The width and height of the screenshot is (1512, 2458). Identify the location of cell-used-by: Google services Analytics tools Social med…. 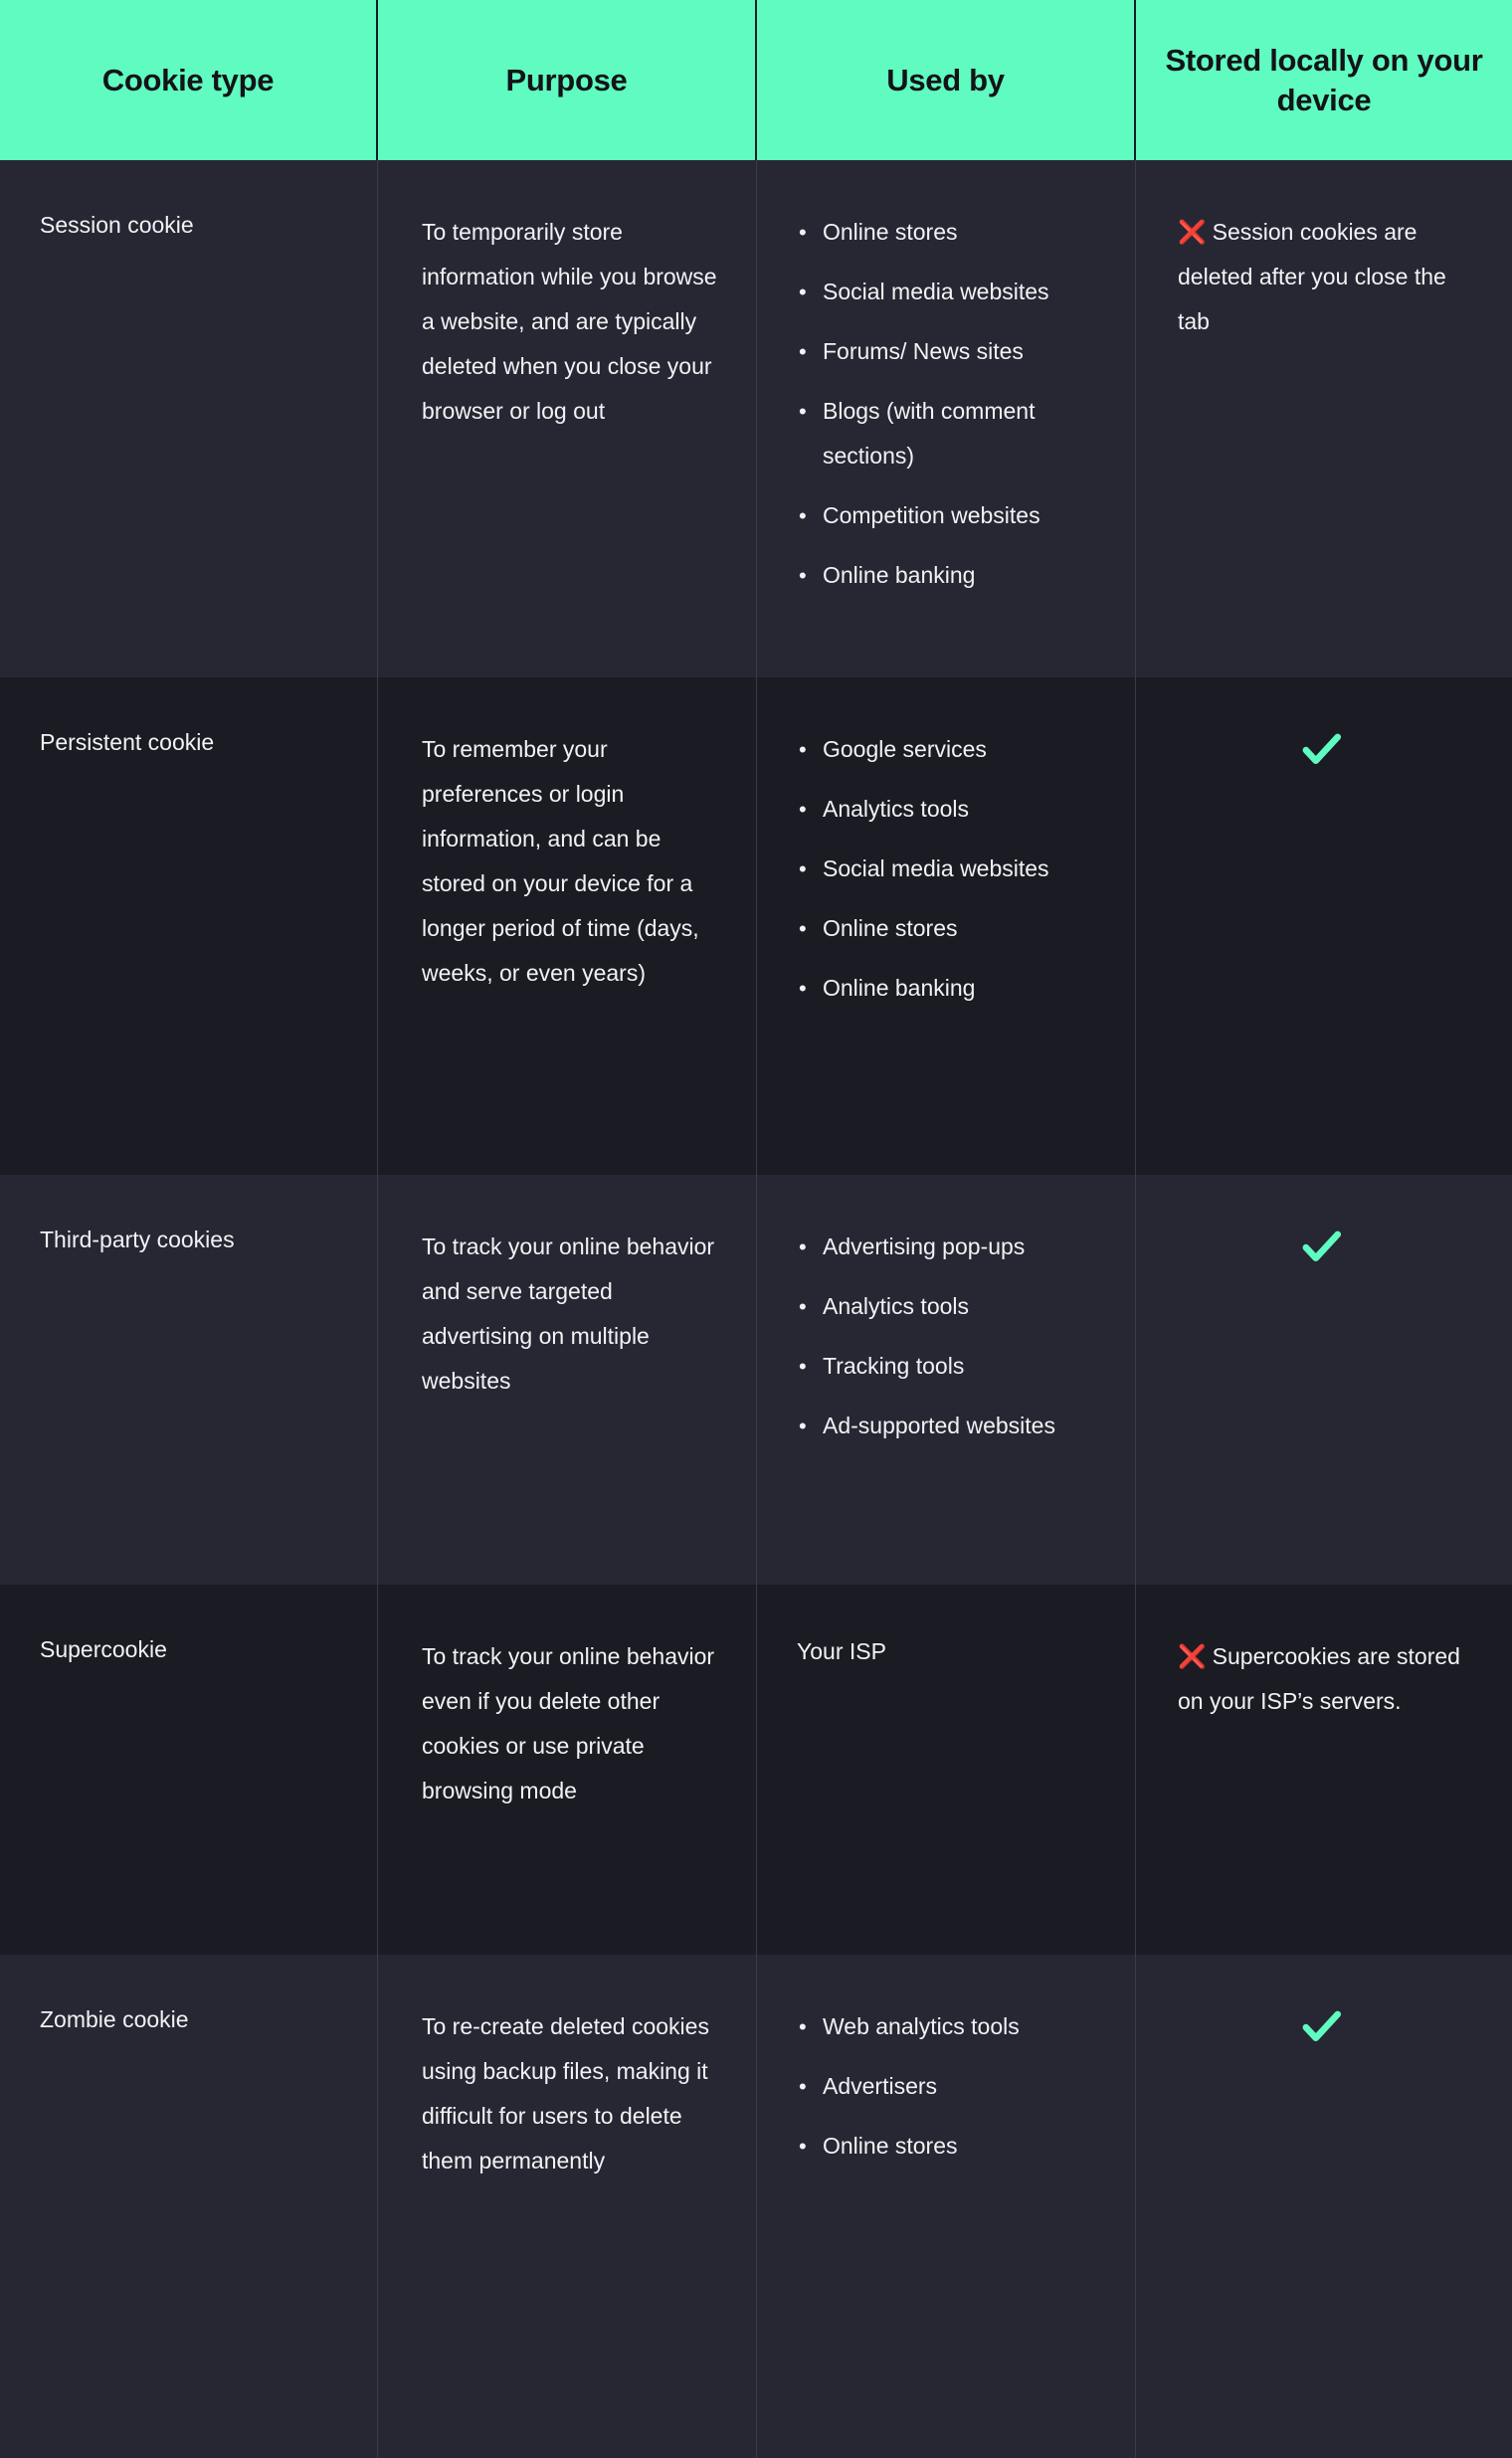
(946, 926).